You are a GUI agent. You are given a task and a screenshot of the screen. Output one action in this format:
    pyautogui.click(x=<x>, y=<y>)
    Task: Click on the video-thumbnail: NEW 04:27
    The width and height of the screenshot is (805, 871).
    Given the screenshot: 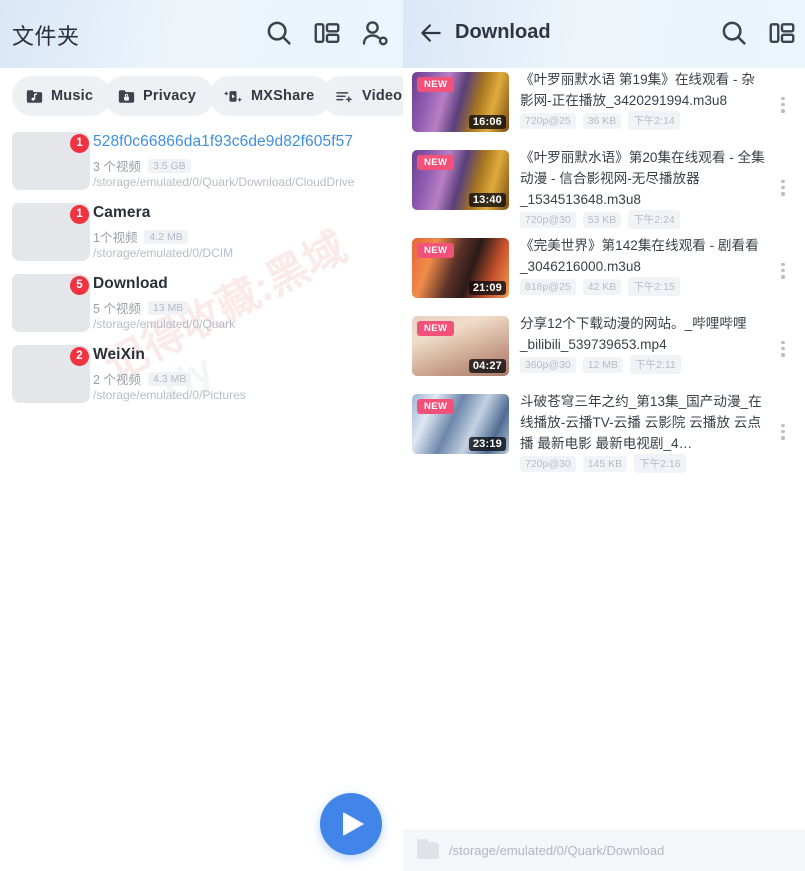 What is the action you would take?
    pyautogui.click(x=460, y=346)
    